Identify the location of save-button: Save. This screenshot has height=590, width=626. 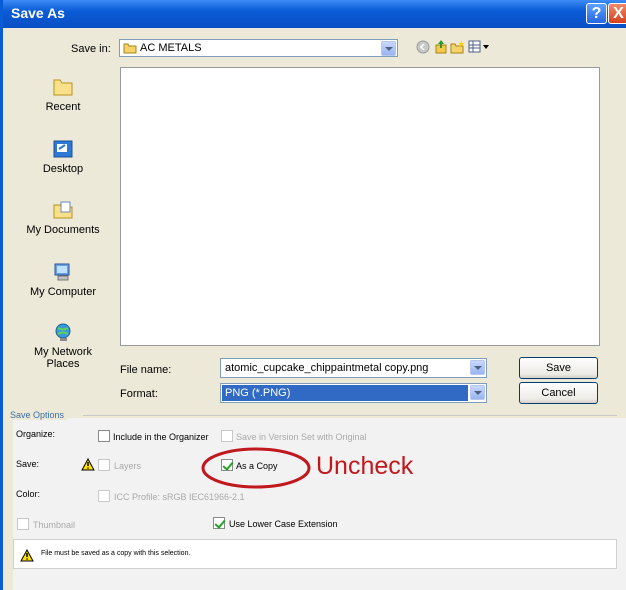
(558, 368).